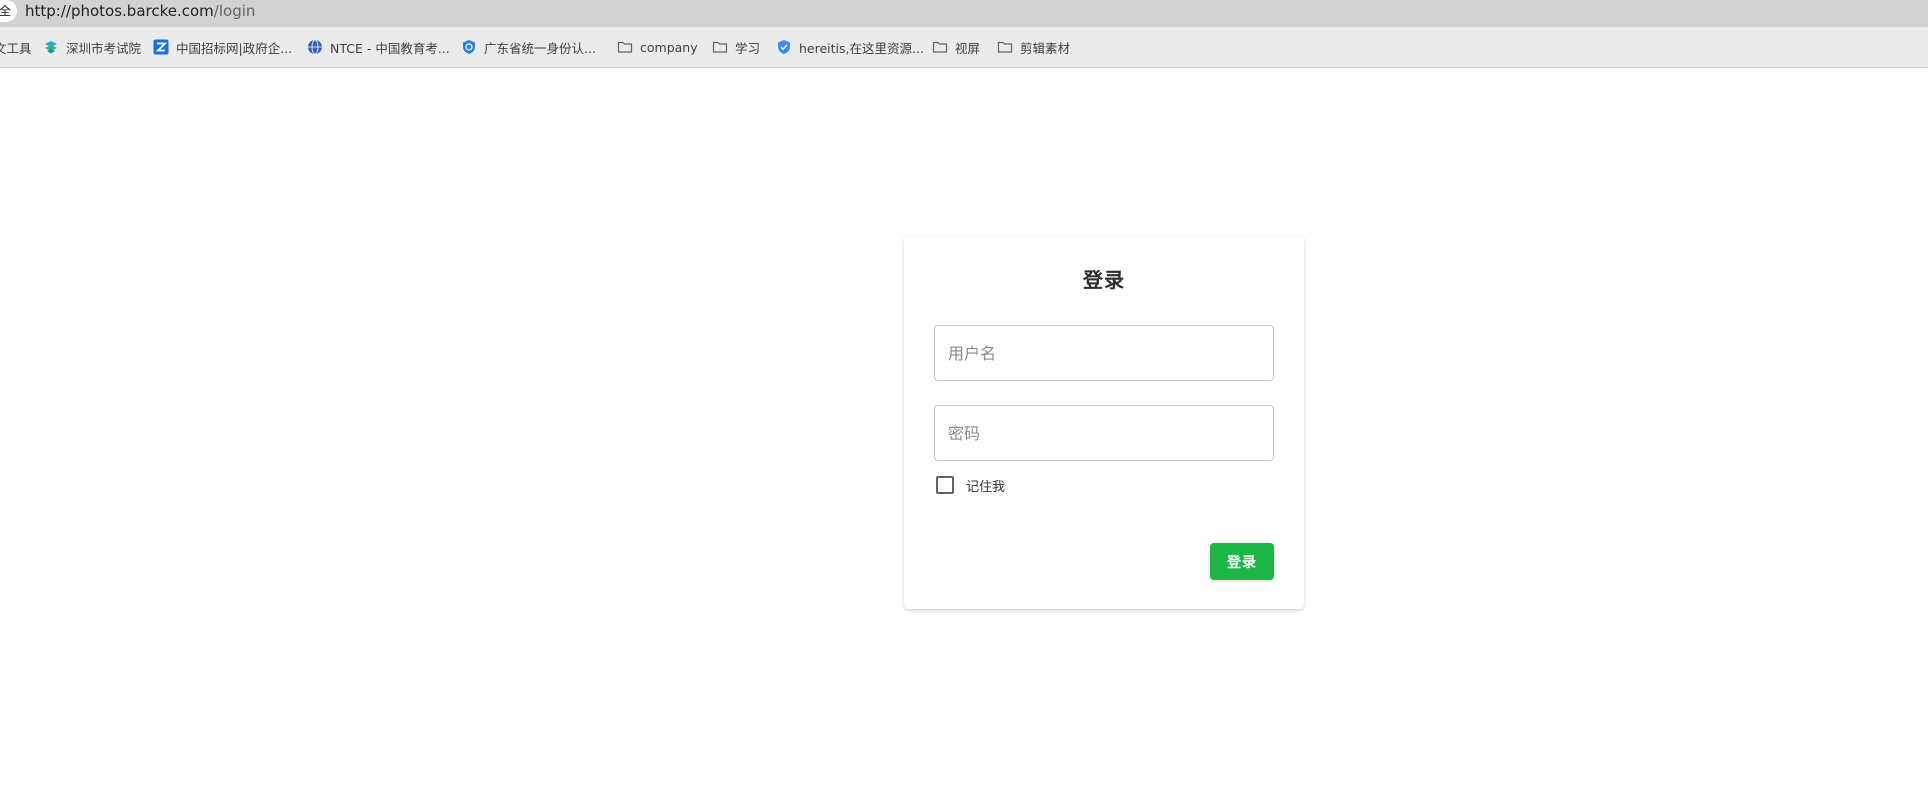 This screenshot has width=1928, height=811. What do you see at coordinates (234, 11) in the screenshot?
I see `url-path: /login` at bounding box center [234, 11].